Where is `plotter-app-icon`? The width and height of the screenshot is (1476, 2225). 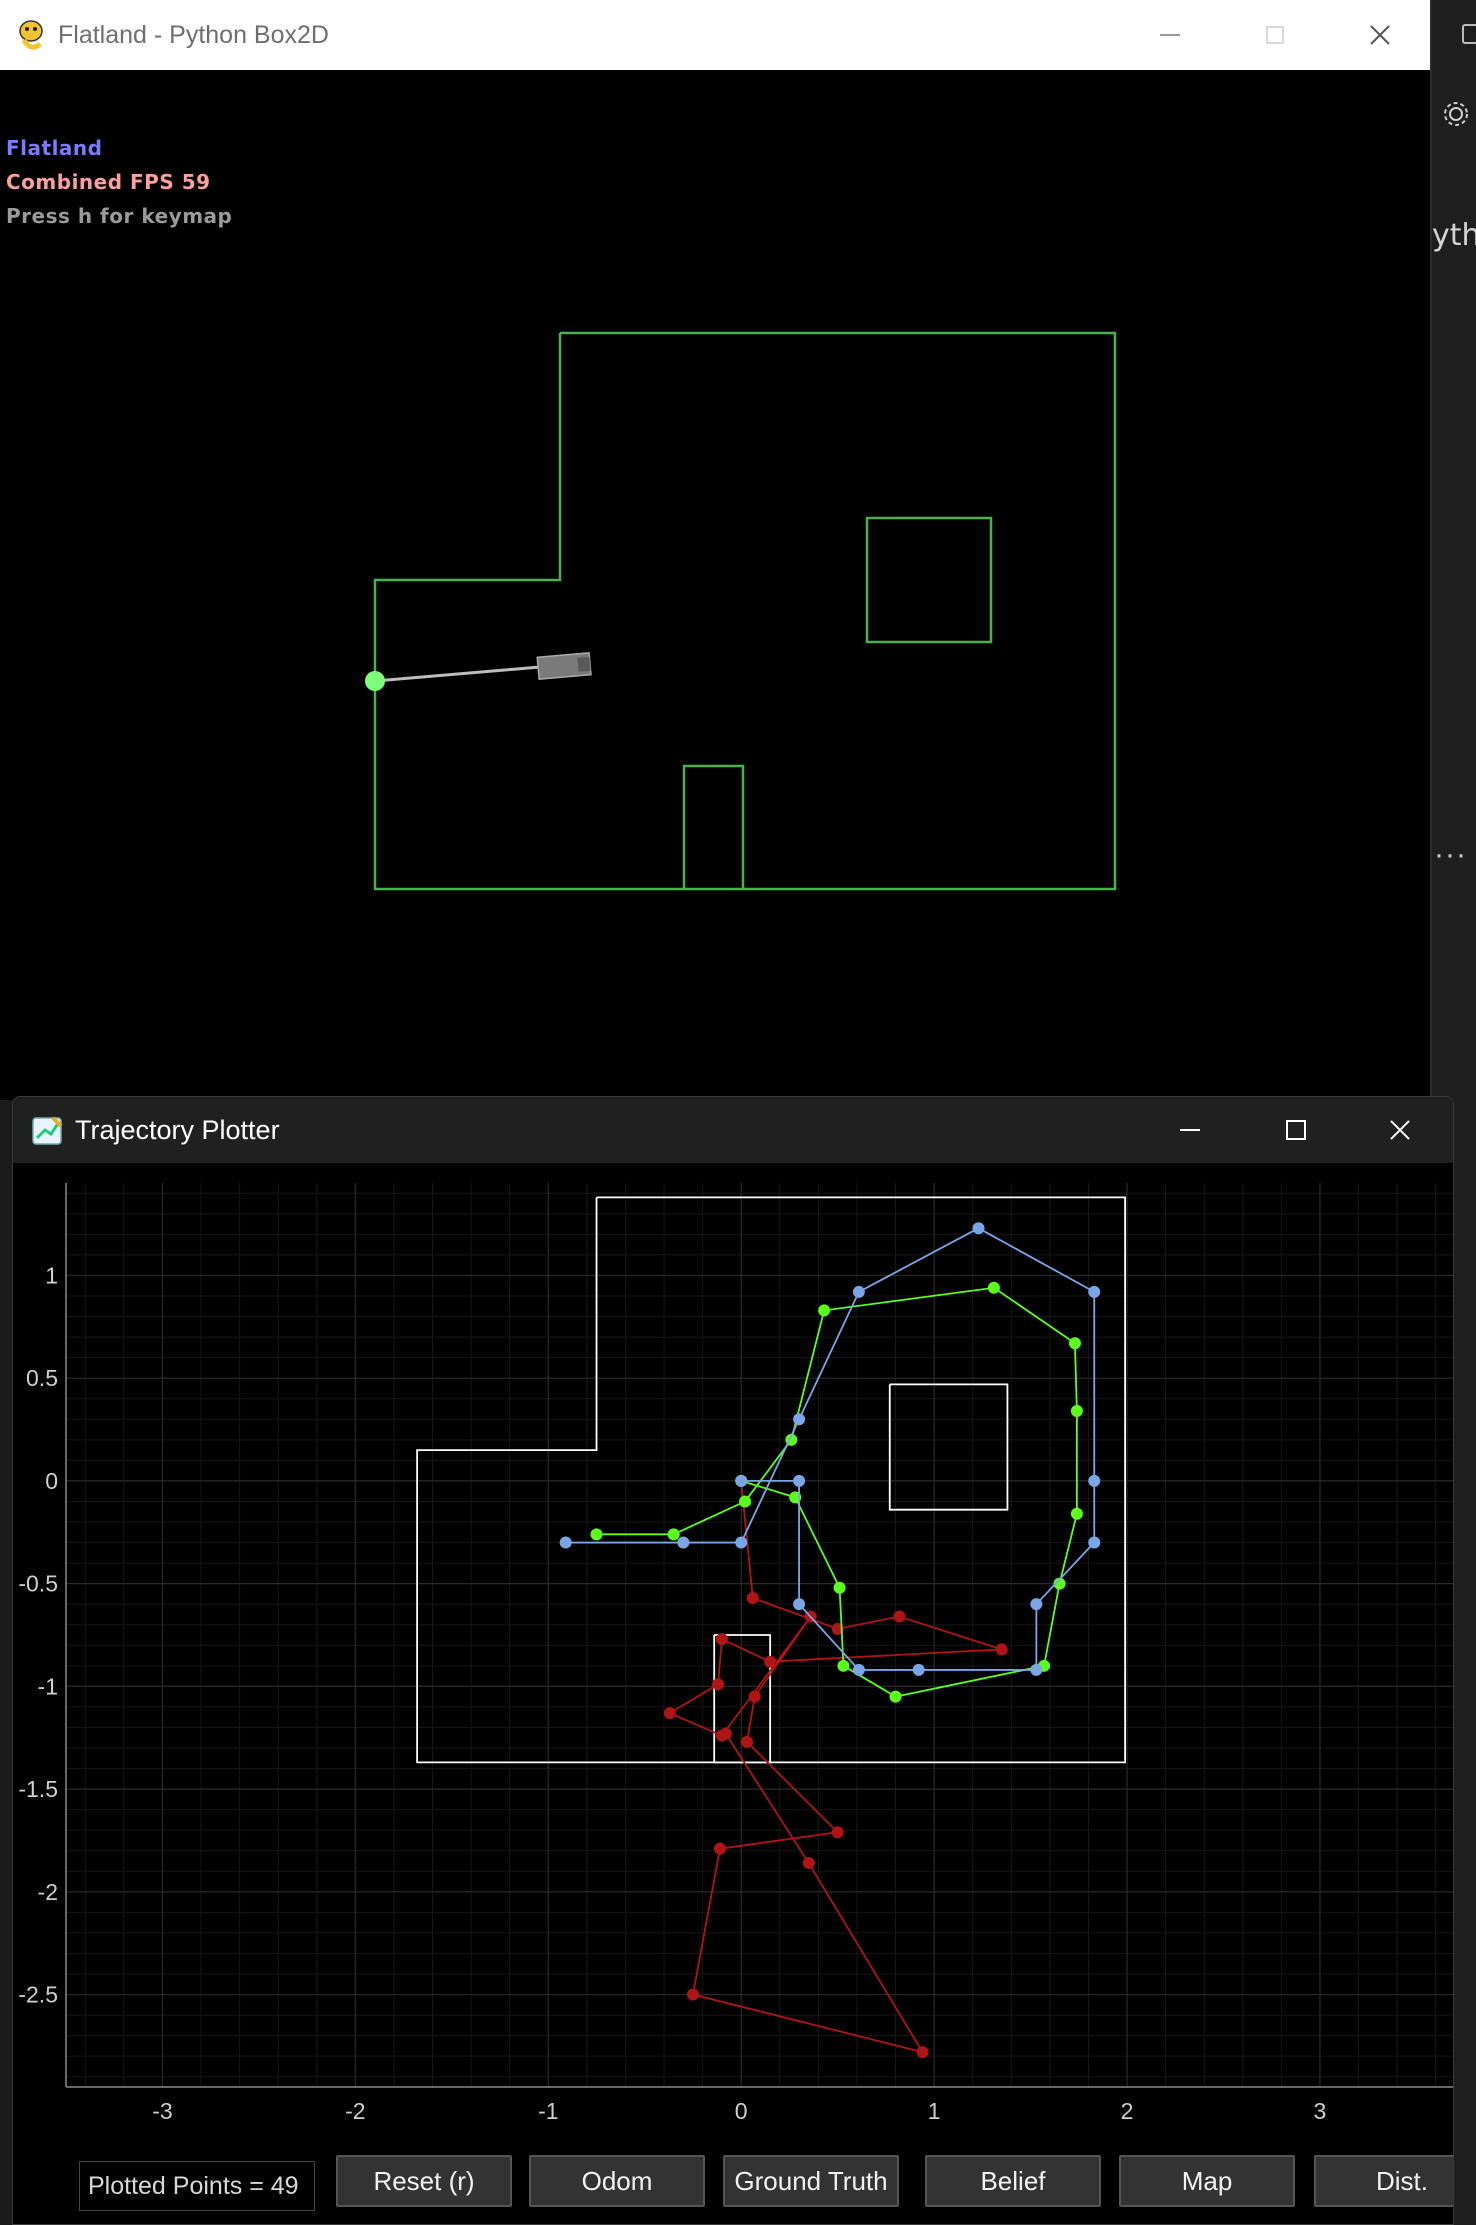
plotter-app-icon is located at coordinates (47, 1130).